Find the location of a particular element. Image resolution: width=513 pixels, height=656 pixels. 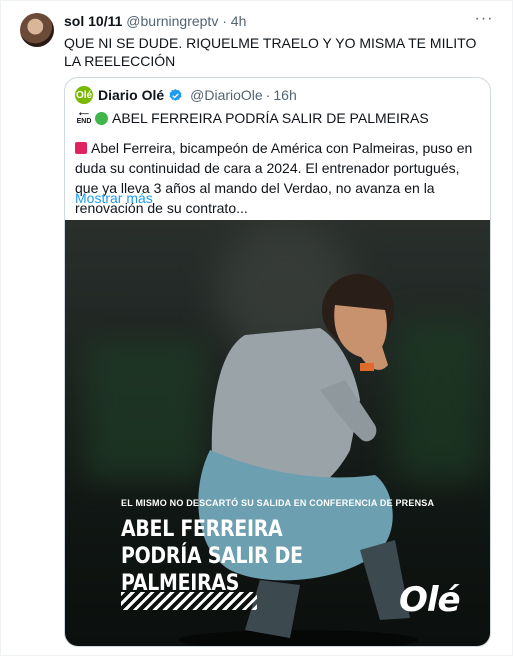

quote-author-handle: @DiarioOle is located at coordinates (226, 95).